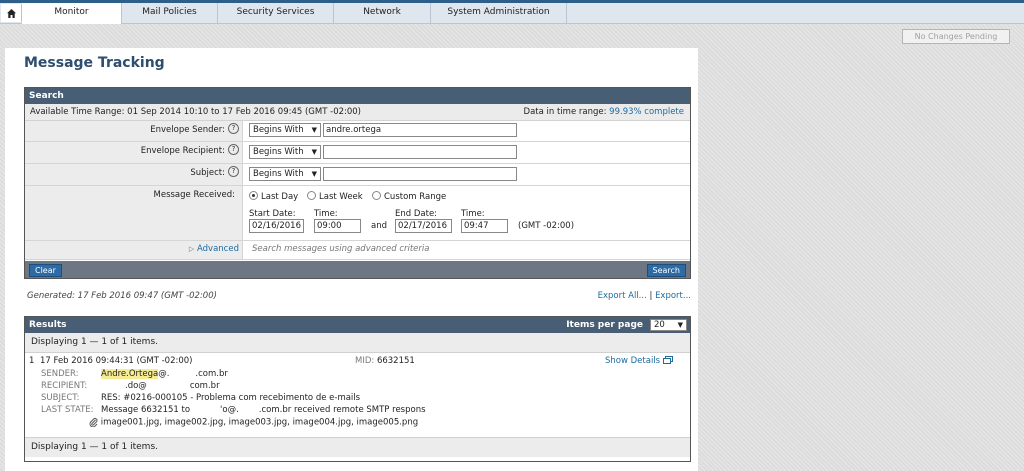 Image resolution: width=1024 pixels, height=471 pixels. I want to click on home-icon, so click(11, 13).